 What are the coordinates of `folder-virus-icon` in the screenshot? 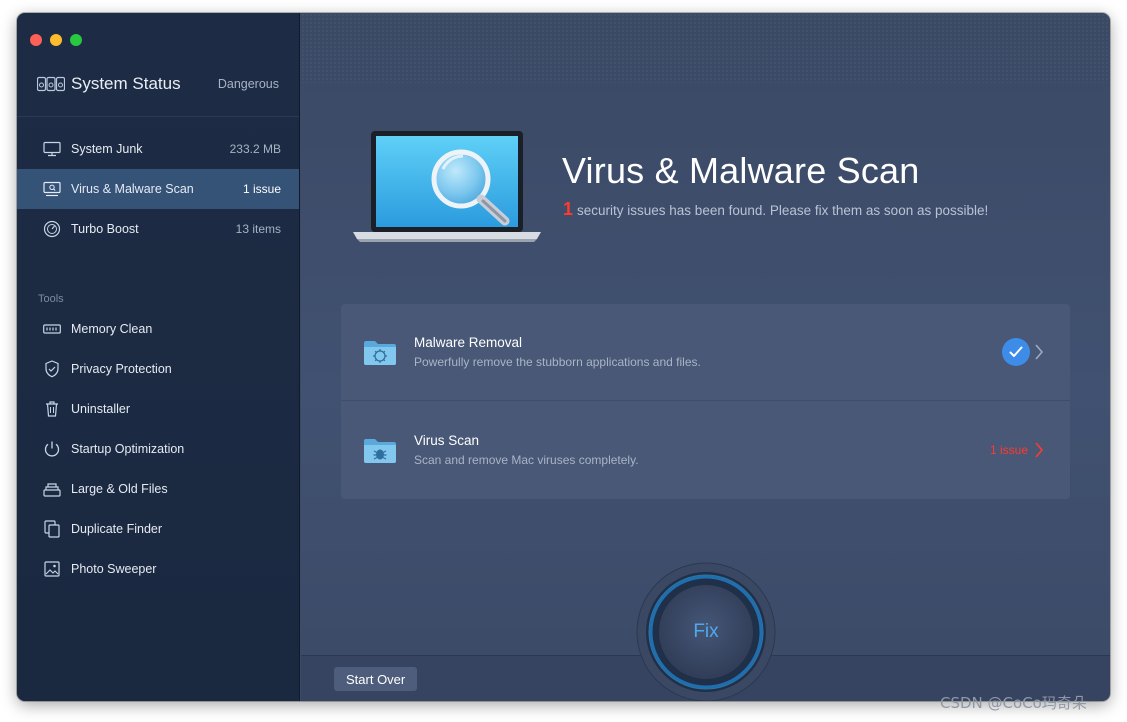 It's located at (380, 353).